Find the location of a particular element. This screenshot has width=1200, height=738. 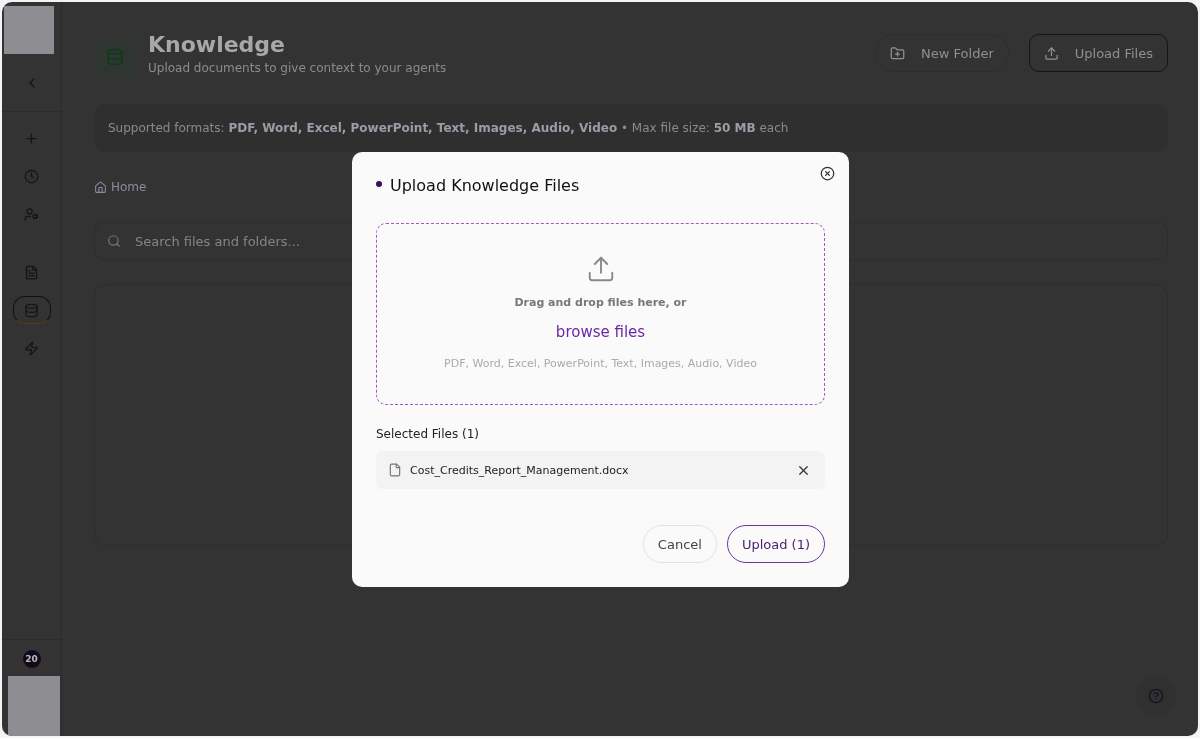

page-title: Knowledge is located at coordinates (217, 44).